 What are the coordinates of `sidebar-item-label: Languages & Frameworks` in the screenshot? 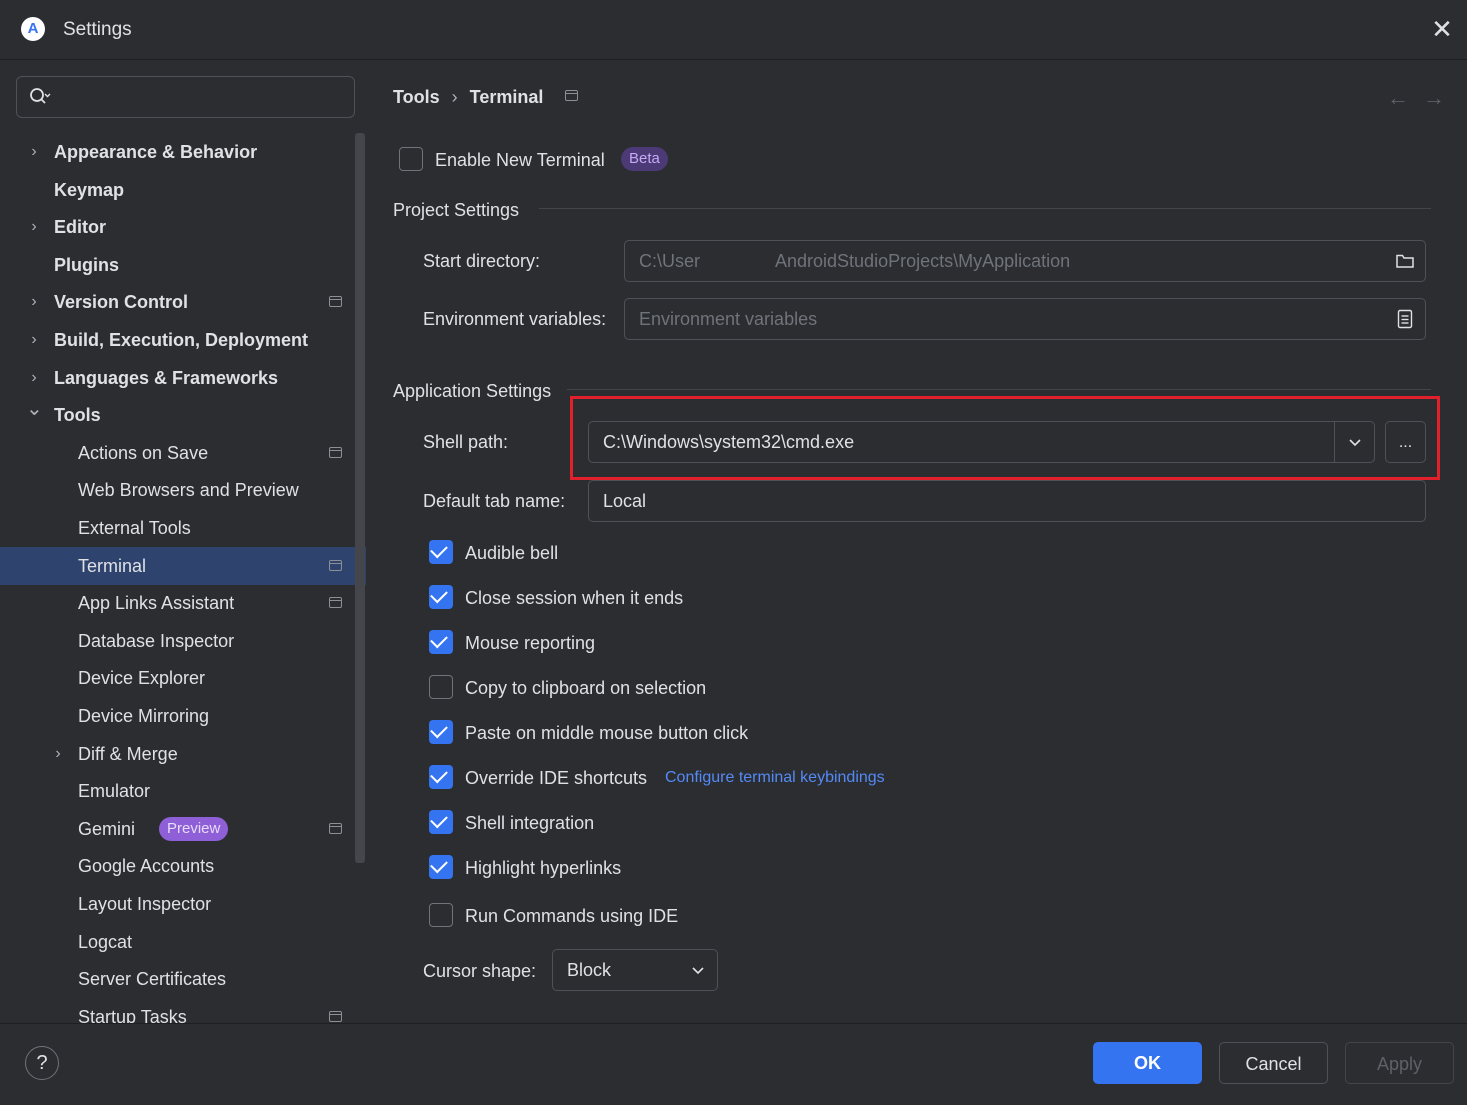 It's located at (166, 377).